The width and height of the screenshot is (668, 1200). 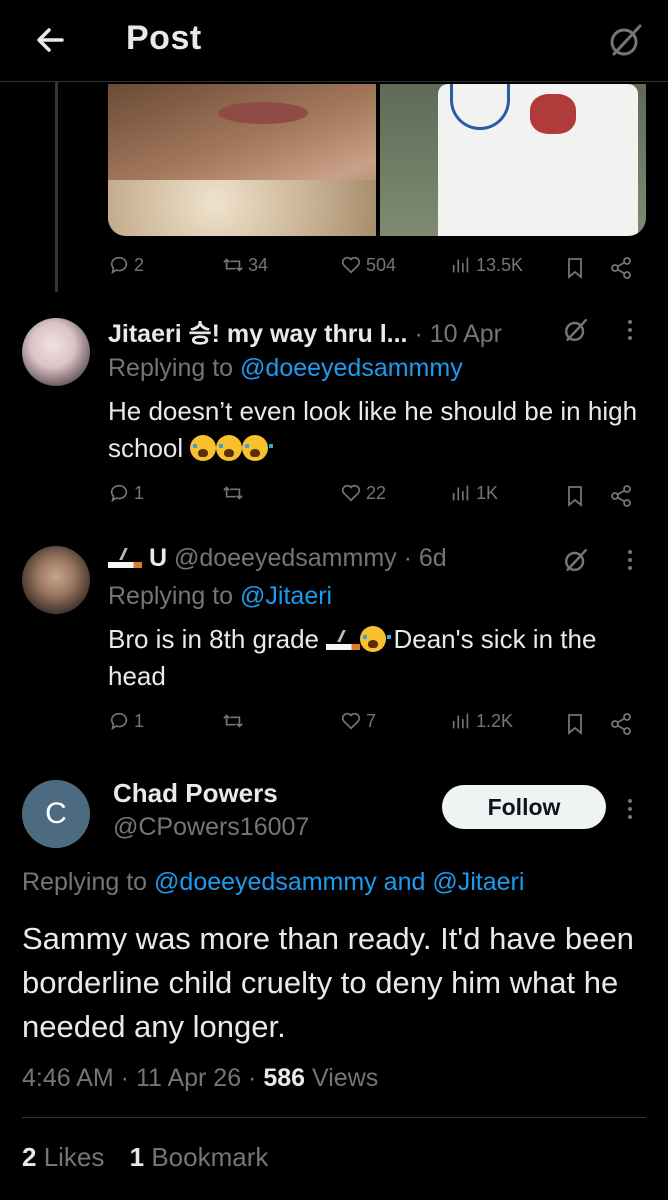 What do you see at coordinates (245, 265) in the screenshot?
I see `repost-button: 34` at bounding box center [245, 265].